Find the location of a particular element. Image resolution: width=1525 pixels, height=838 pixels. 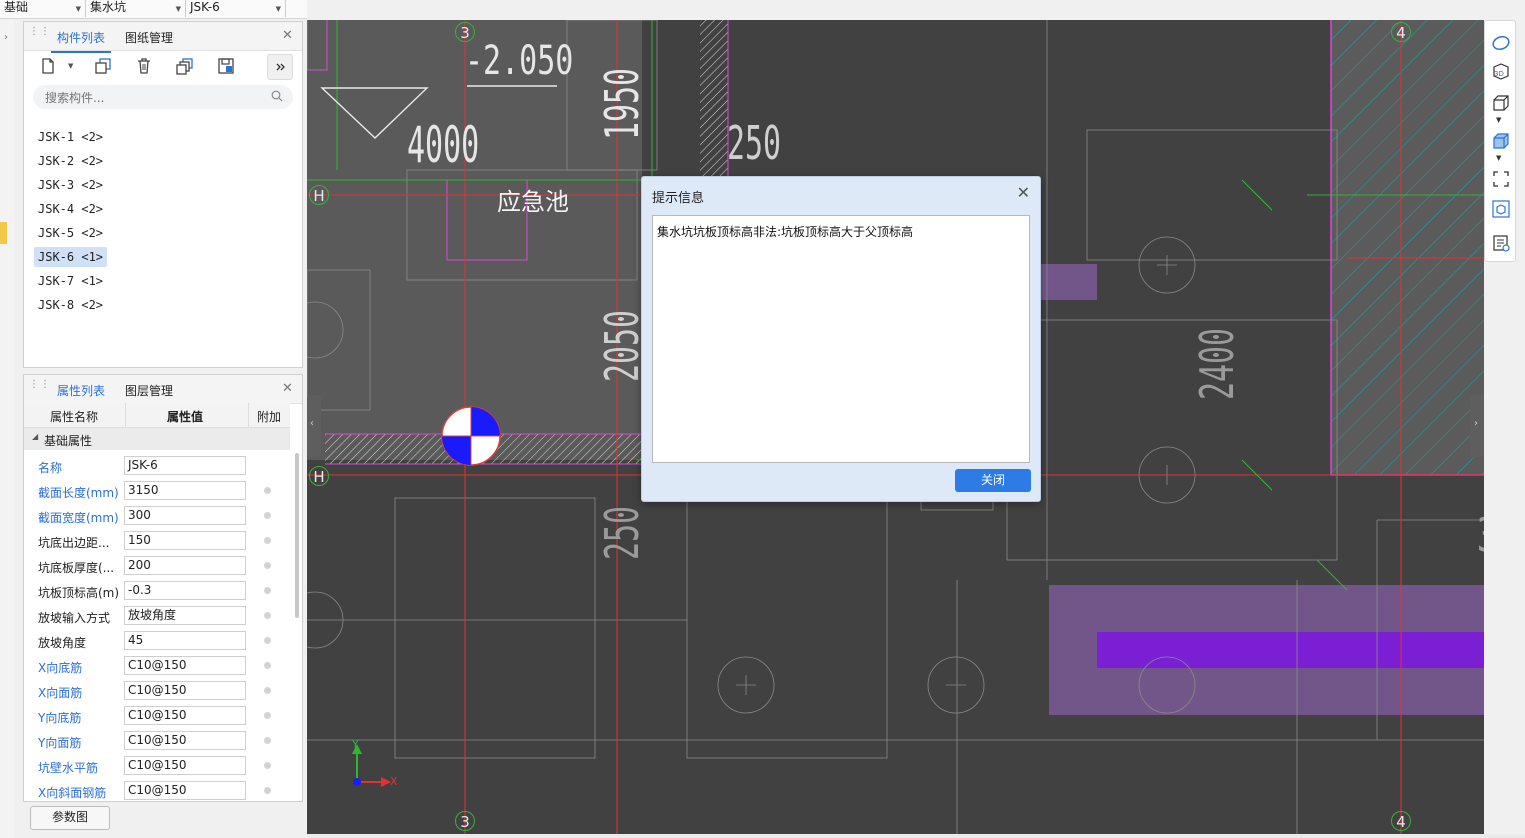

close-button: 关闭 is located at coordinates (993, 480).